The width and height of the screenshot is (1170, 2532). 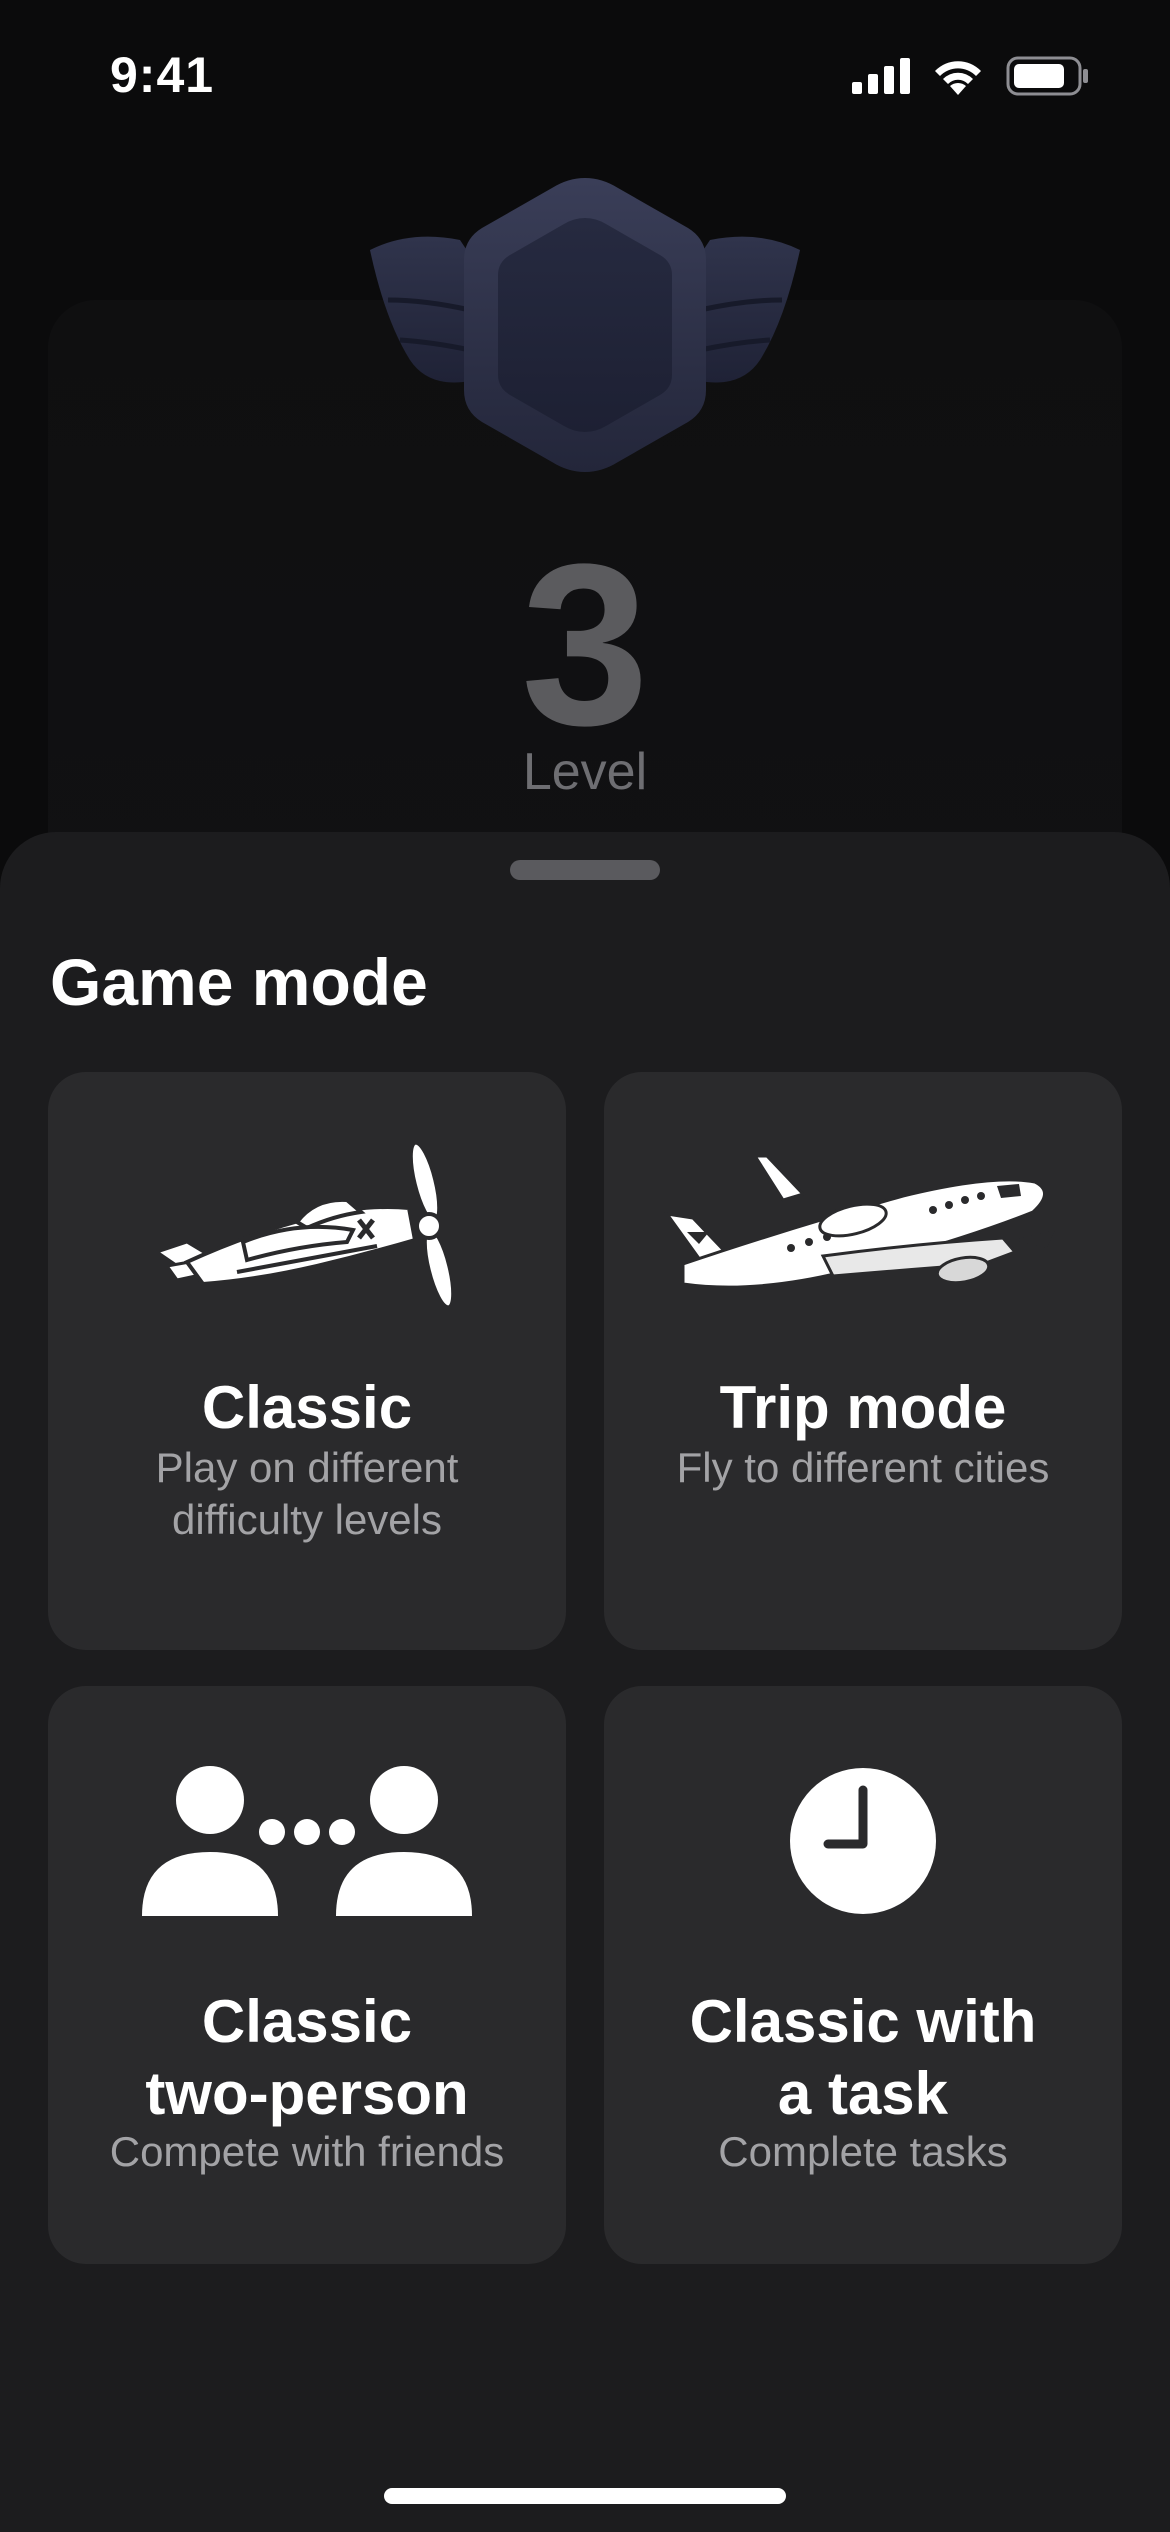 I want to click on level-badge-icon, so click(x=585, y=325).